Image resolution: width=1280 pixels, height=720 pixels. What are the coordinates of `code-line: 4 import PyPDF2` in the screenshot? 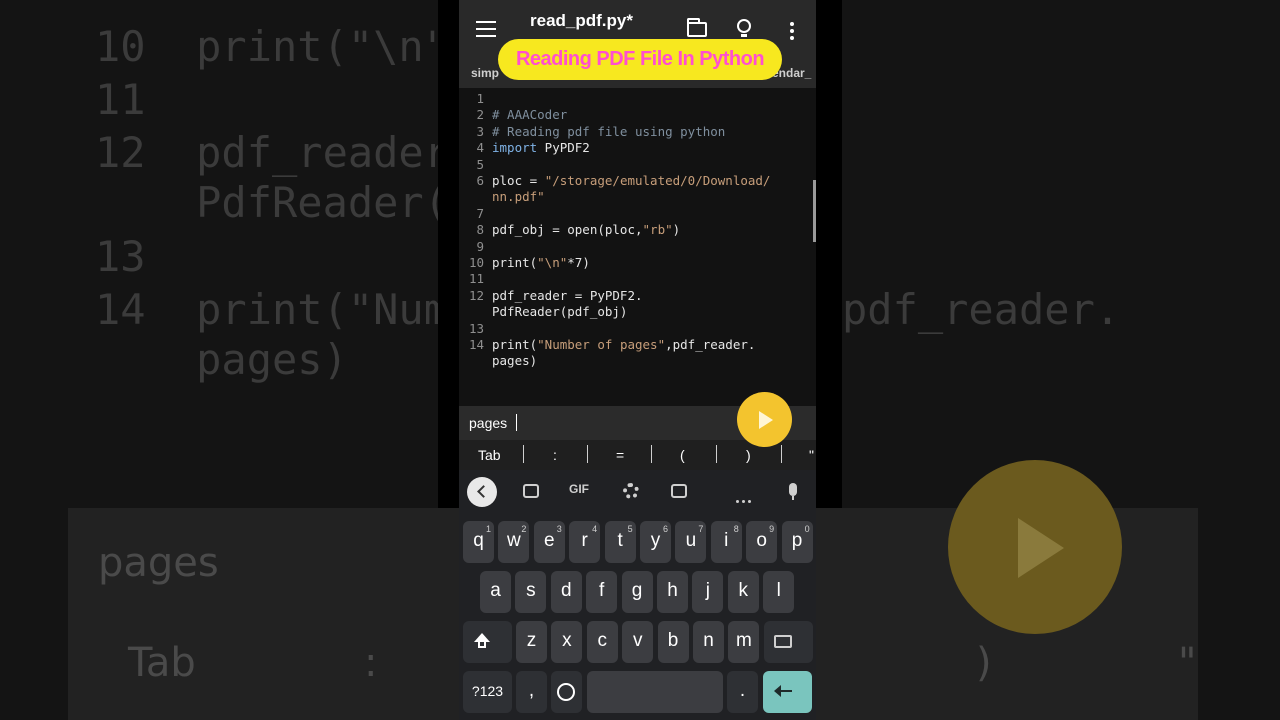 It's located at (637, 147).